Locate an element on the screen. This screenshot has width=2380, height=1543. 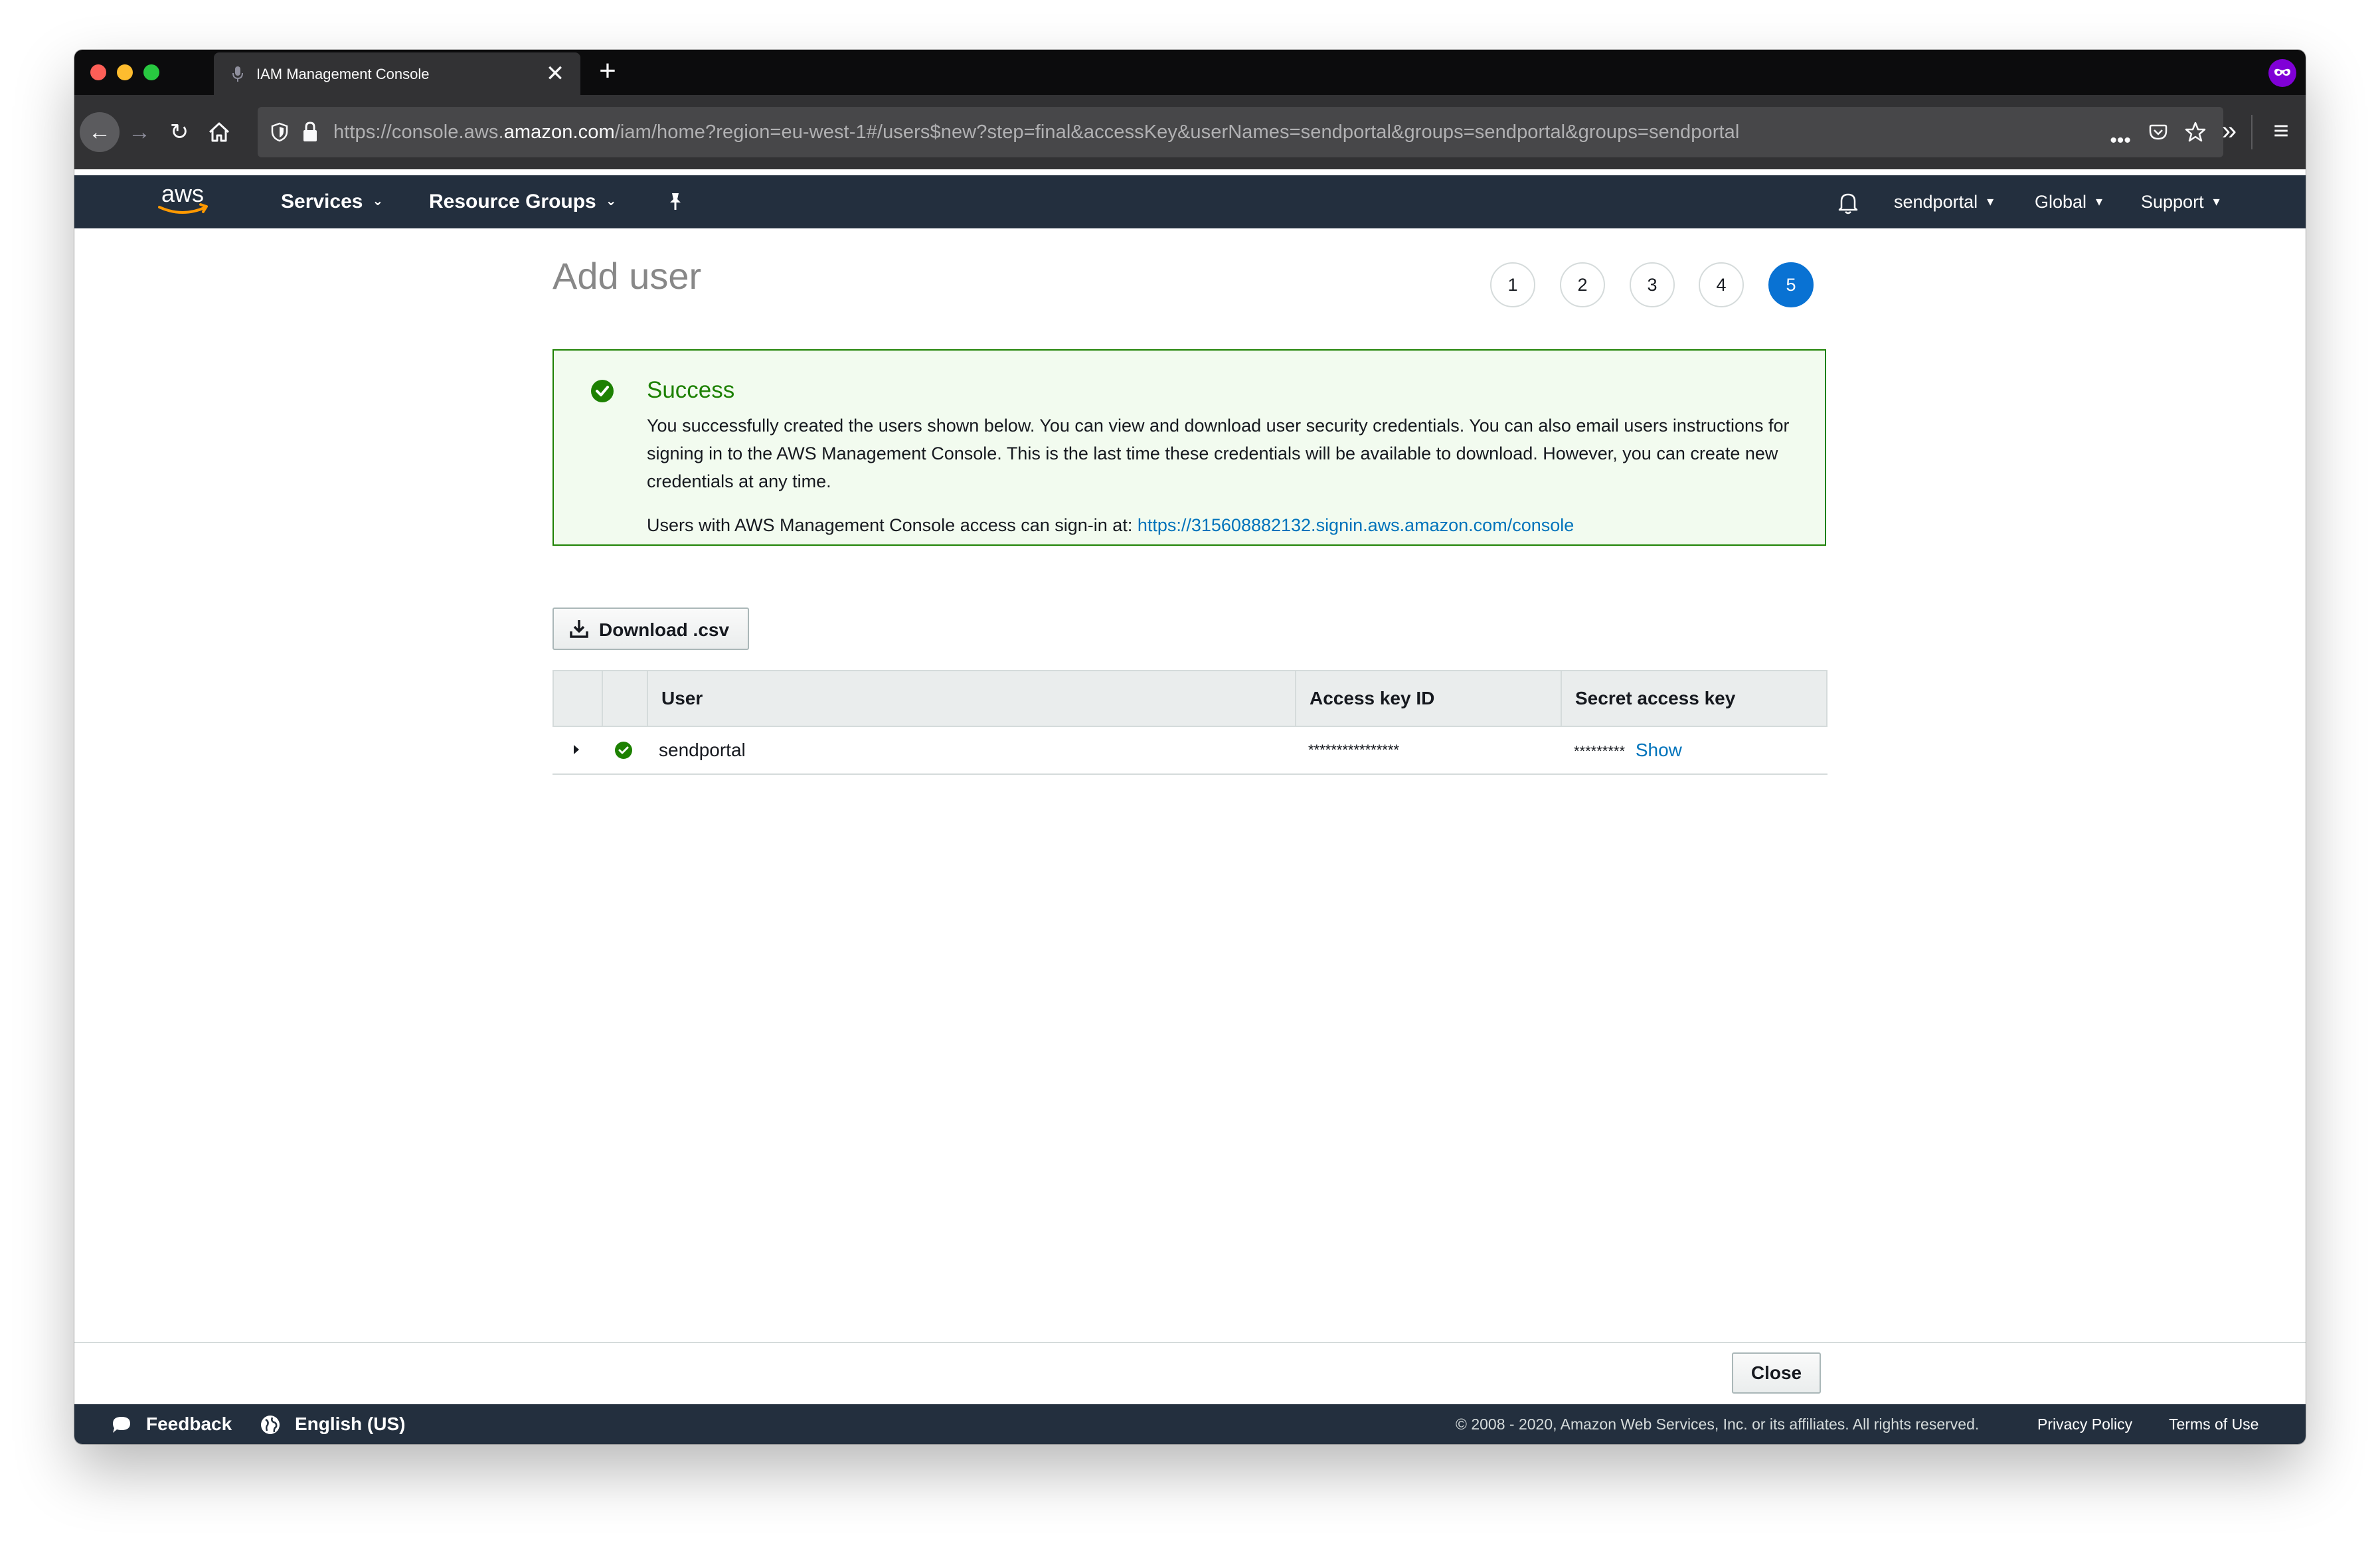
user-name: sendportal is located at coordinates (702, 750).